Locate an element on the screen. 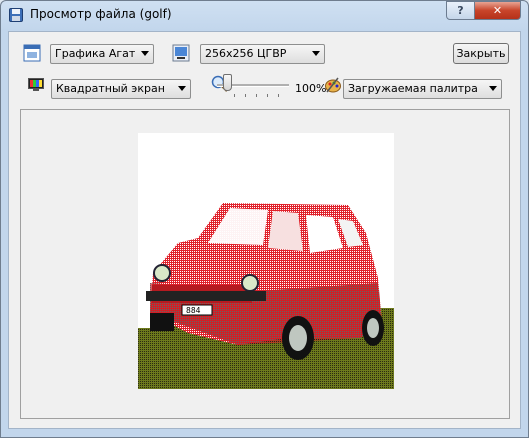 The image size is (529, 438). floppy-disk-icon is located at coordinates (16, 15).